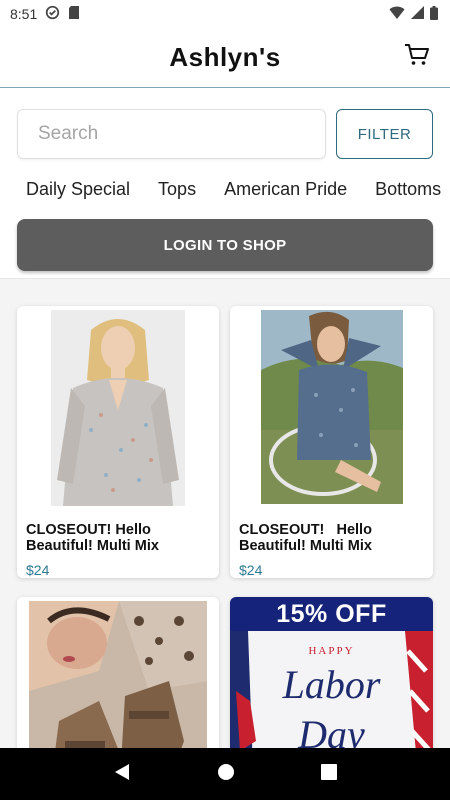 The width and height of the screenshot is (450, 800). I want to click on promo-banner: 15% OFF HAPPY Labor Day, so click(331, 672).